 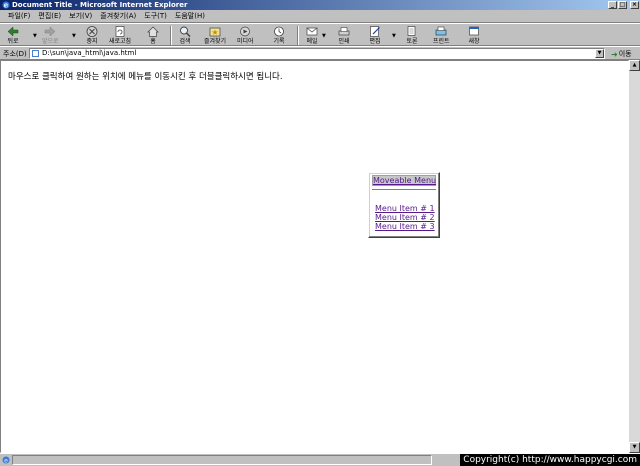 What do you see at coordinates (324, 36) in the screenshot?
I see `mail-dropdown-icon: ▼` at bounding box center [324, 36].